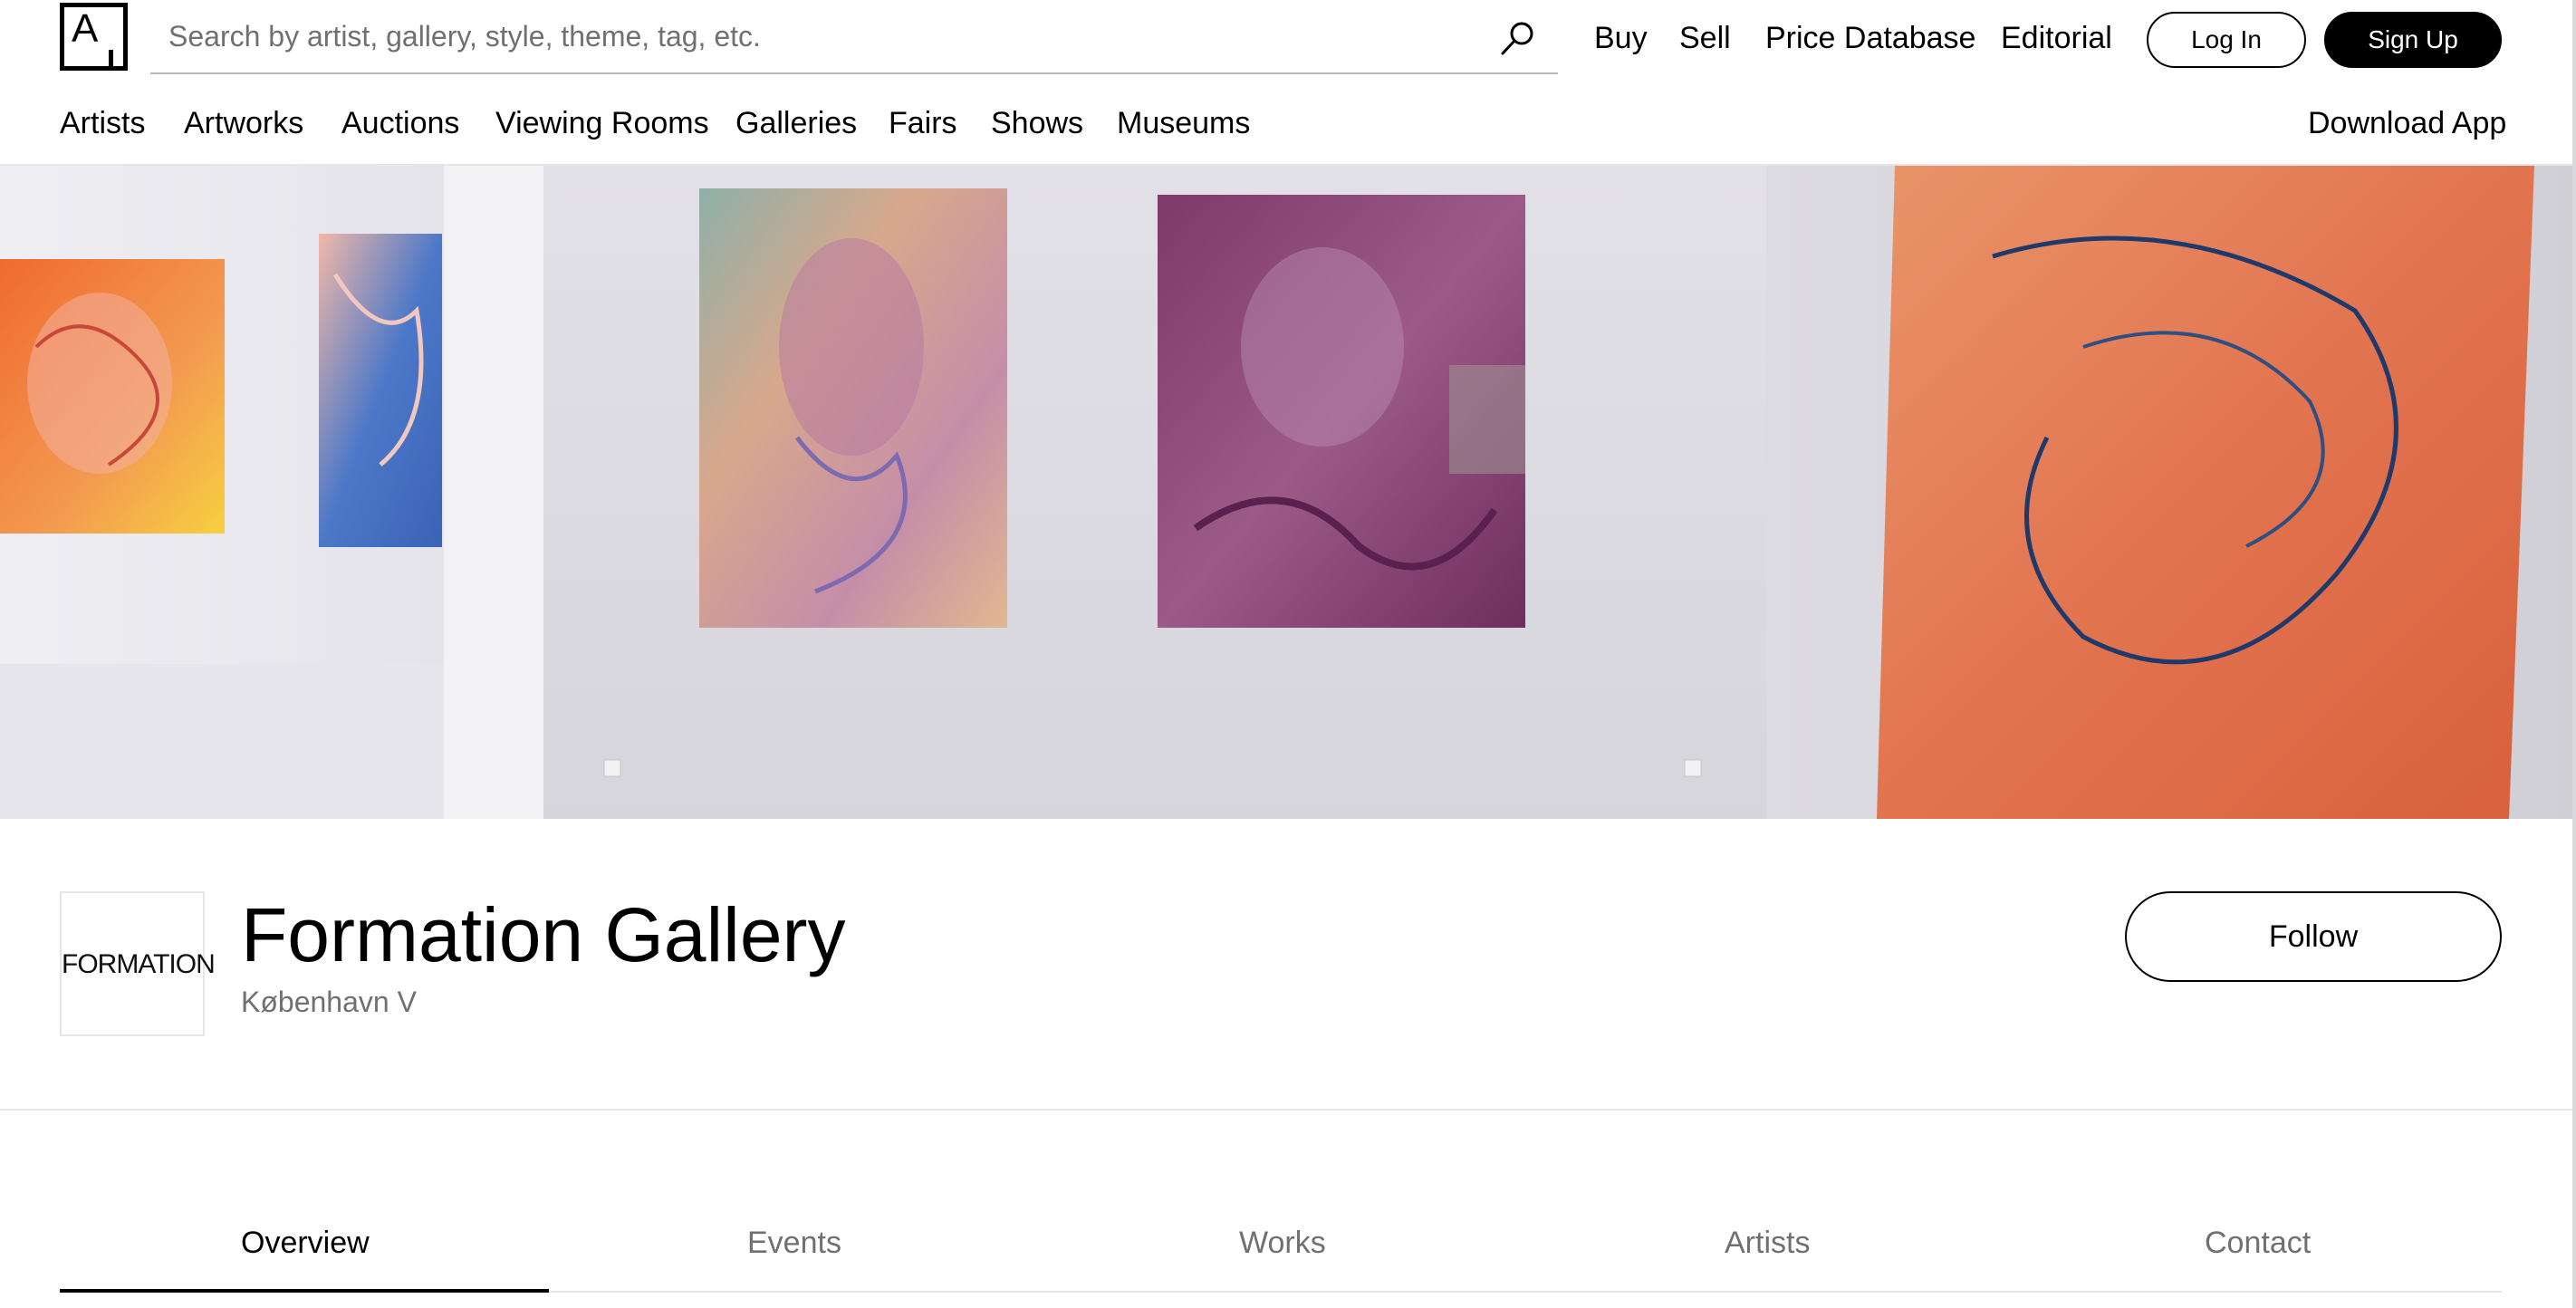  What do you see at coordinates (1705, 38) in the screenshot?
I see `nav-sell: Sell` at bounding box center [1705, 38].